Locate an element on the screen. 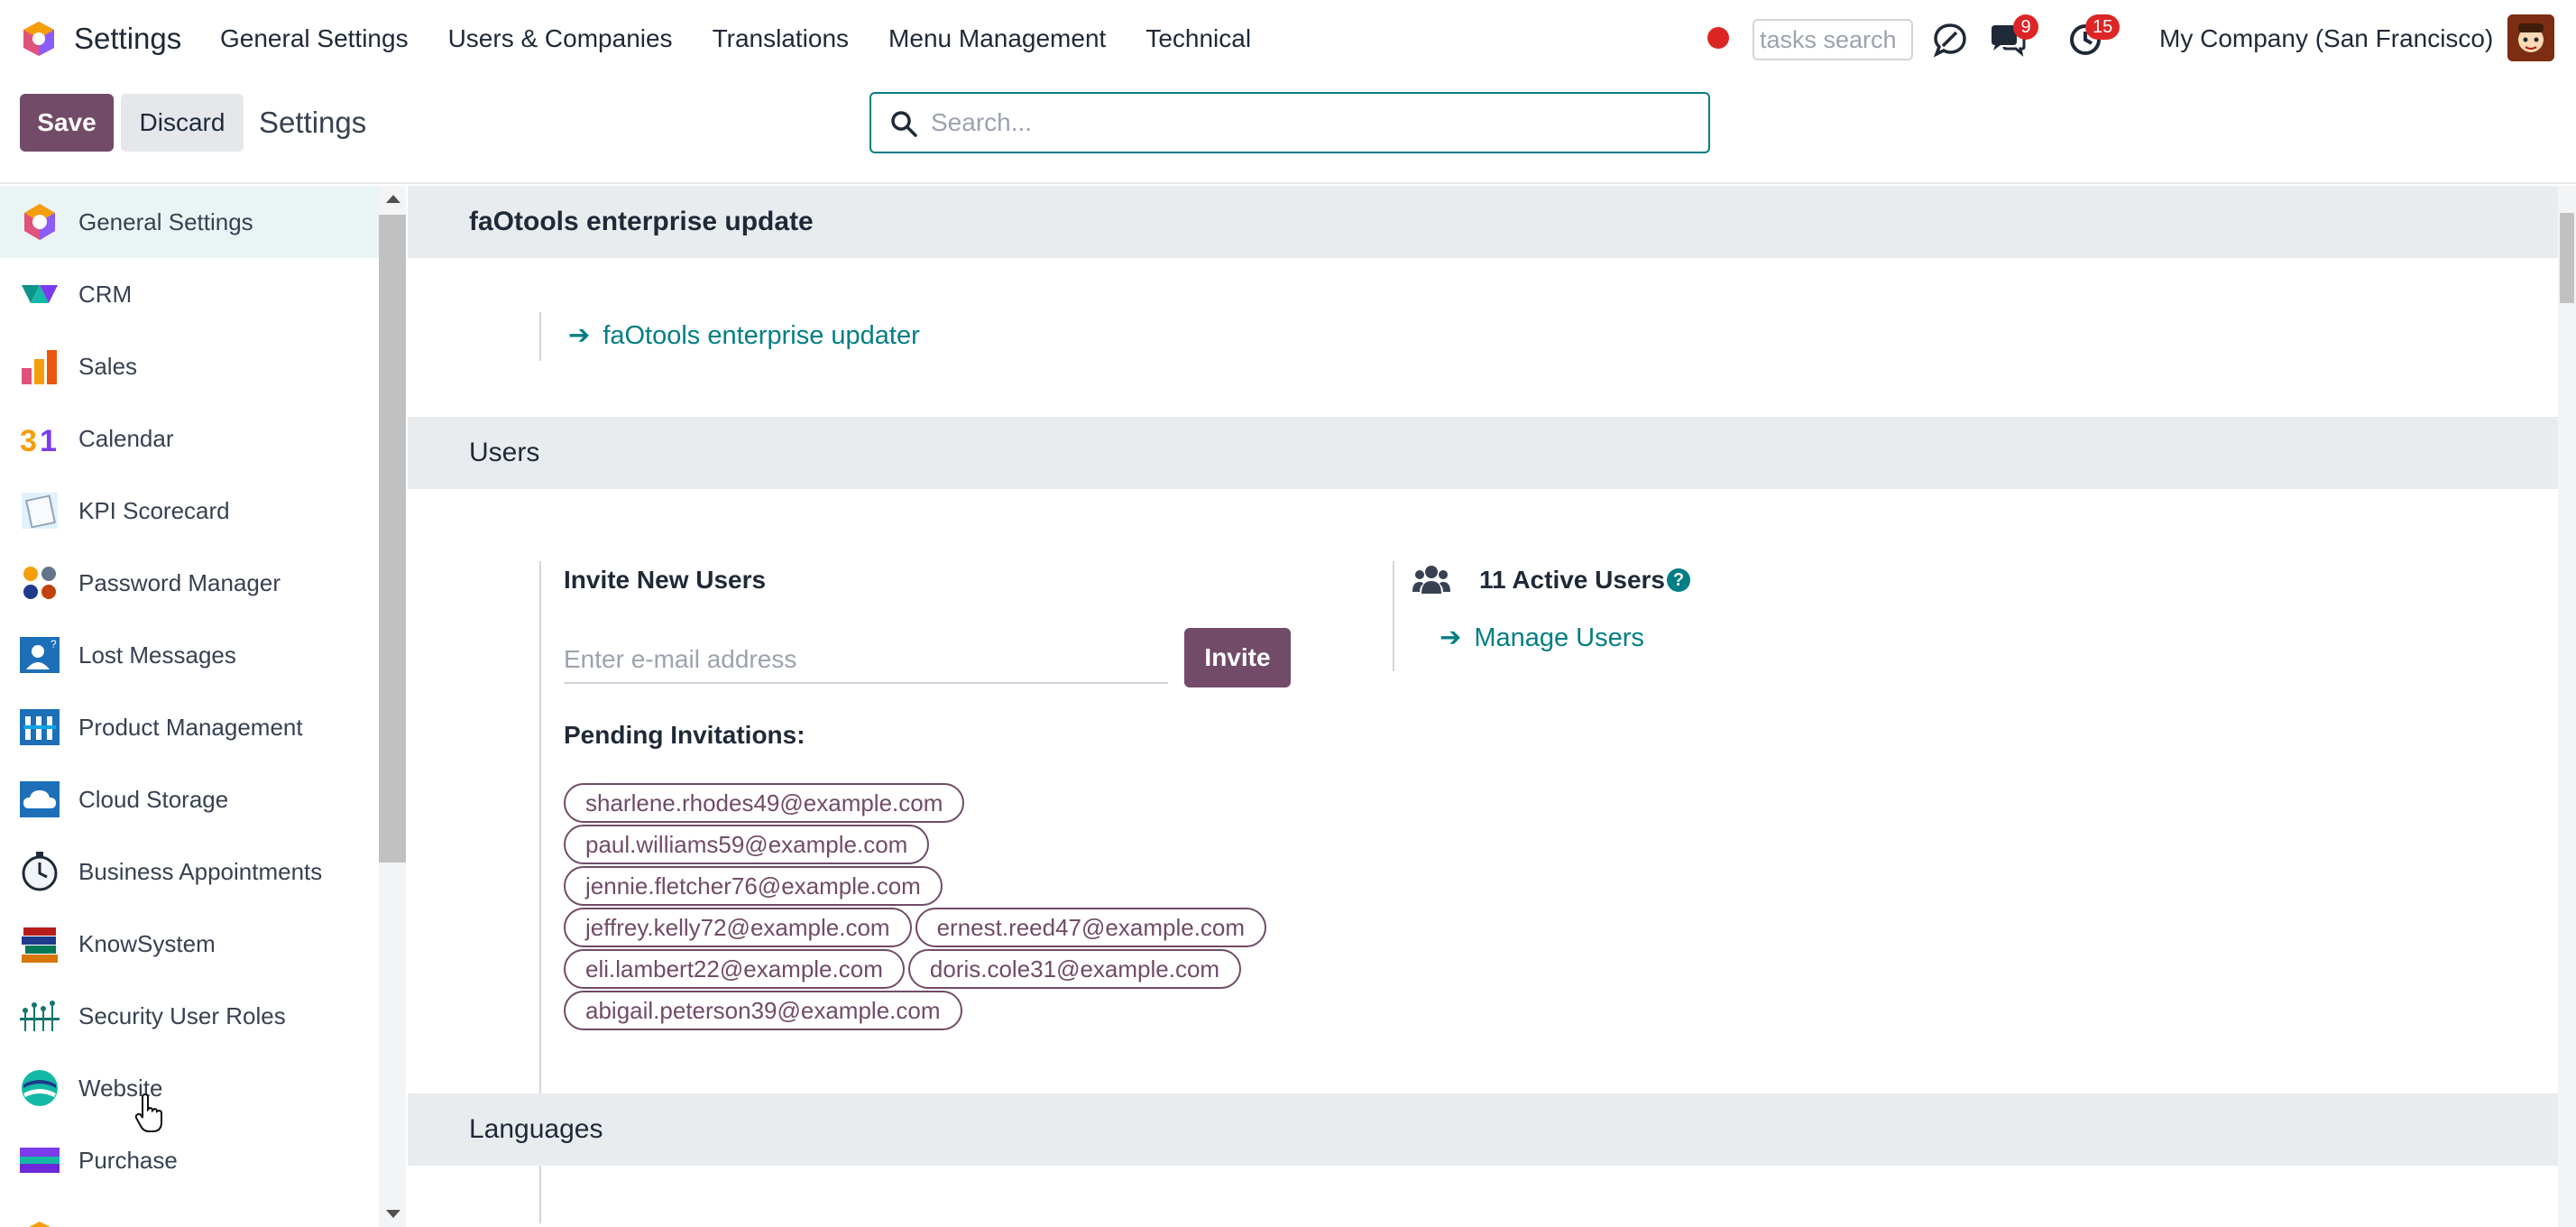  settings-search-input is located at coordinates (1310, 123).